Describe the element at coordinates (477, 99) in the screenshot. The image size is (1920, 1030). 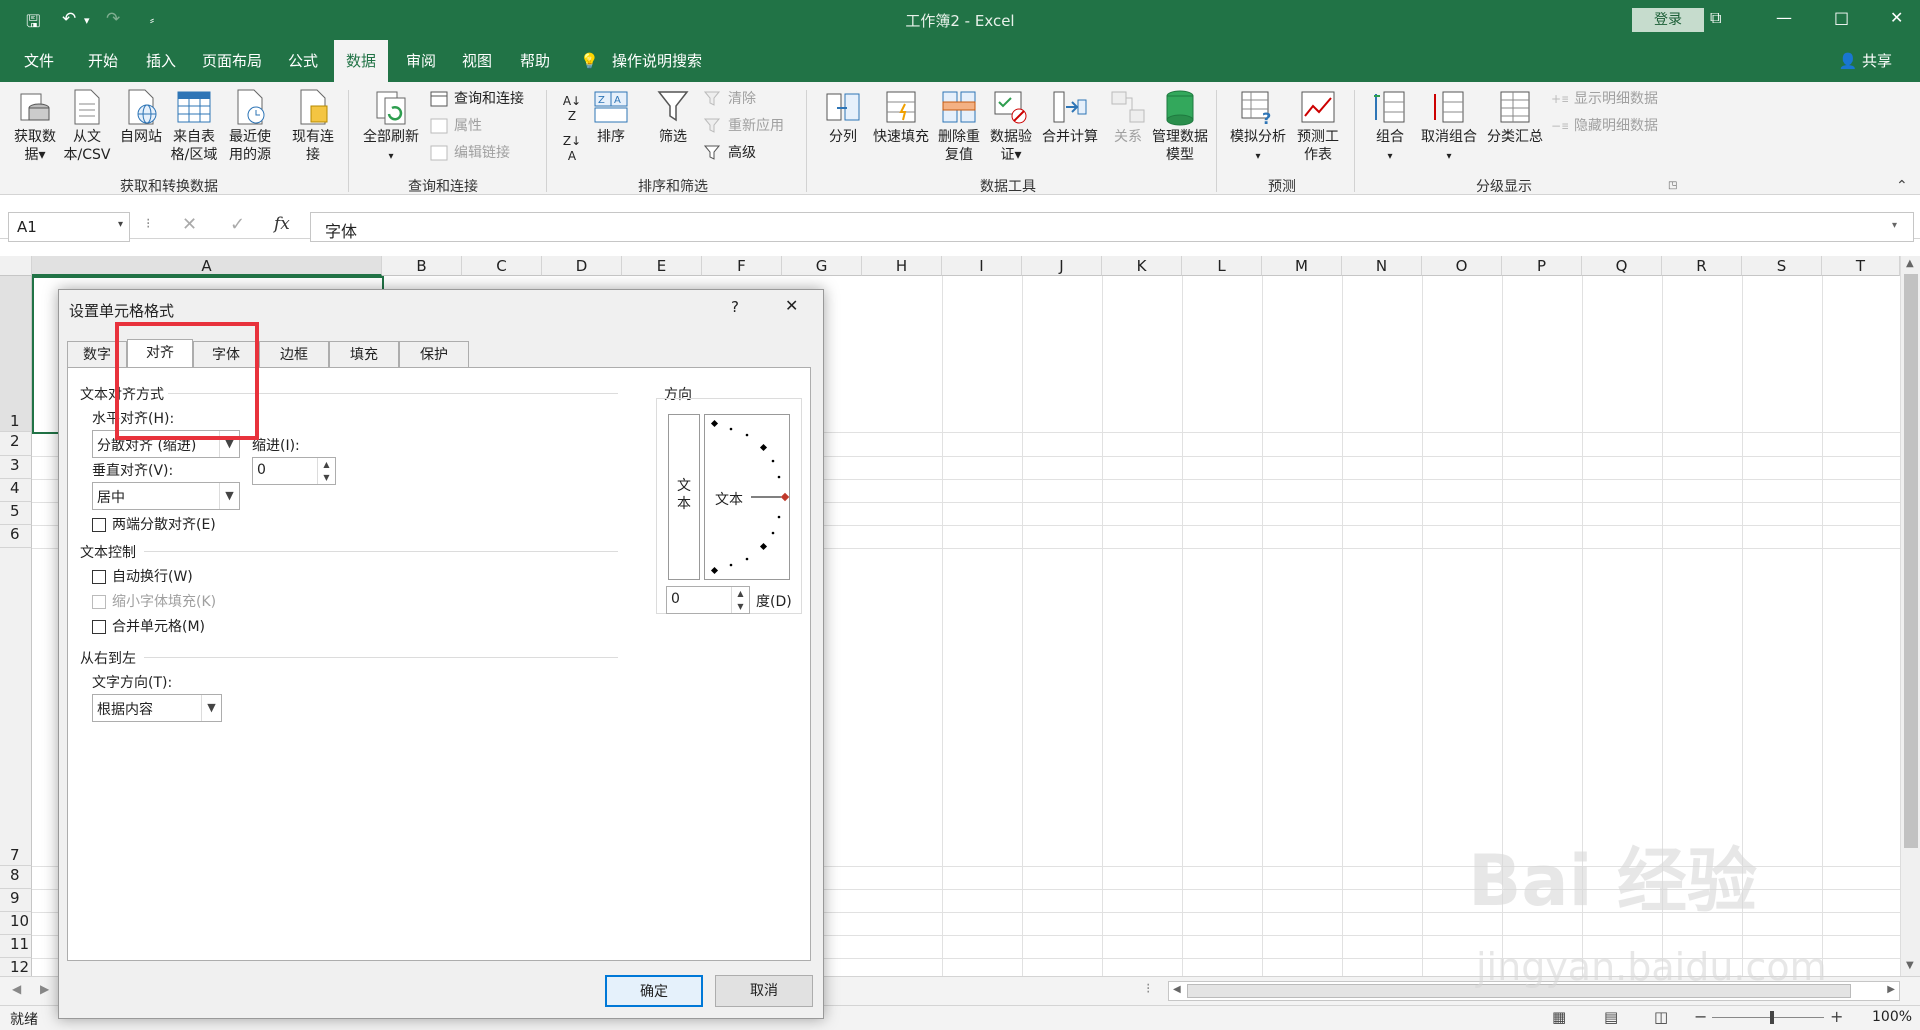
I see `queries-connections-button: 查询和连接` at that location.